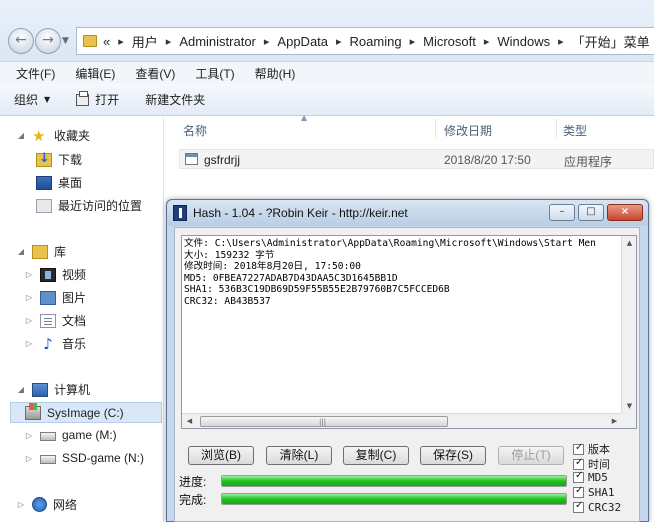 This screenshot has height=522, width=654. Describe the element at coordinates (302, 41) in the screenshot. I see `breadcrumb-appdata: AppData` at that location.